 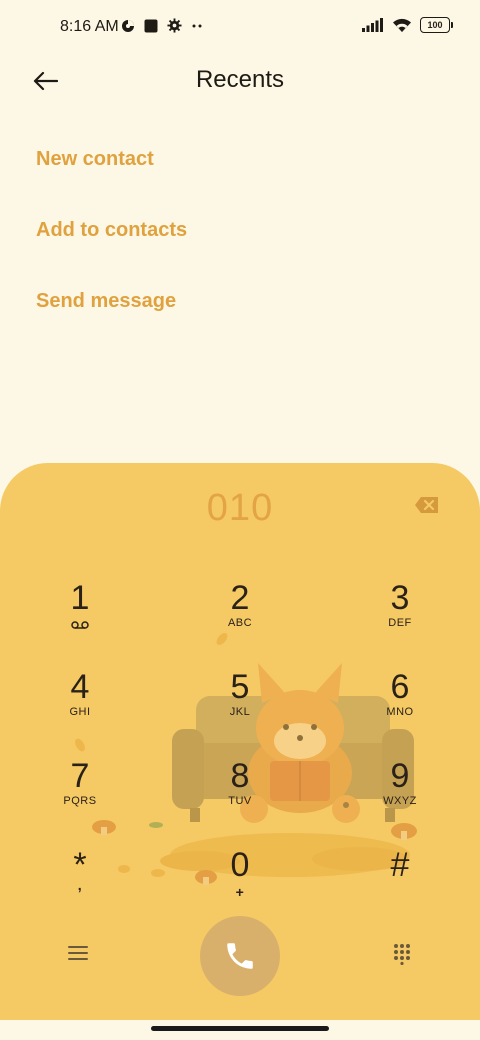 What do you see at coordinates (80, 598) in the screenshot?
I see `key-digit: 1` at bounding box center [80, 598].